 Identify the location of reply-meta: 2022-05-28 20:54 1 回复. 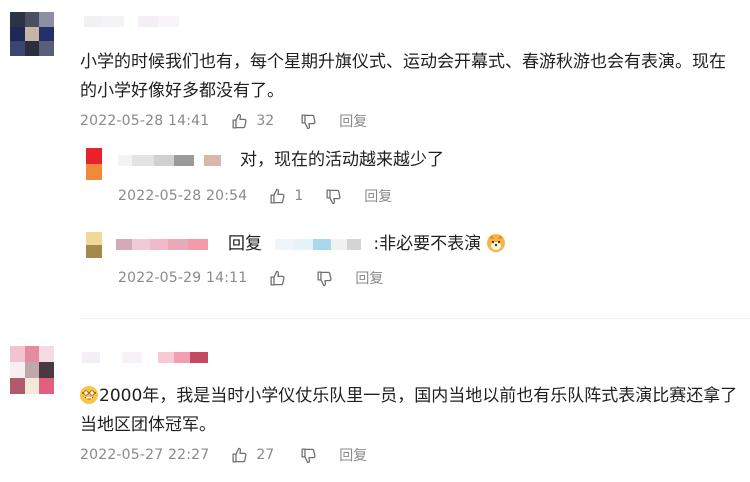
(255, 196).